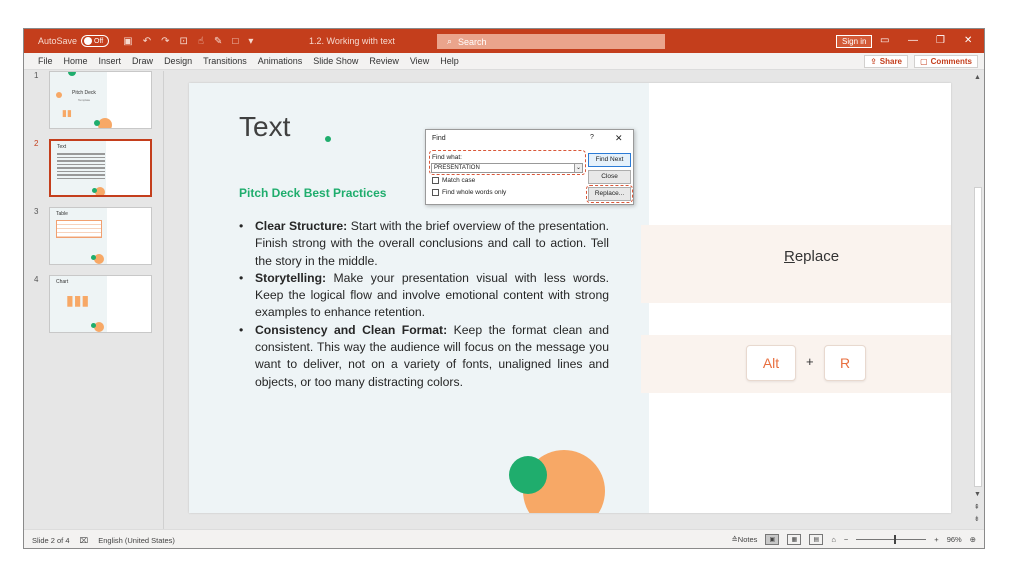  I want to click on slide-title: Text, so click(264, 127).